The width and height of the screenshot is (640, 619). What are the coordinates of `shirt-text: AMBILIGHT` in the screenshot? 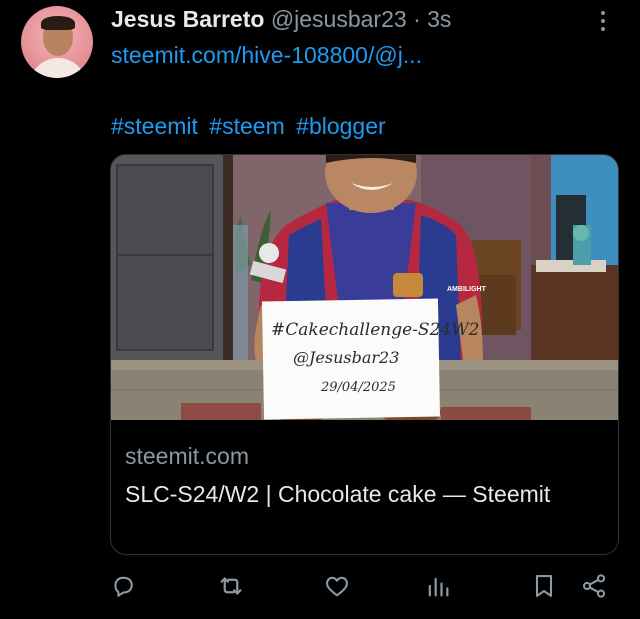 It's located at (467, 289).